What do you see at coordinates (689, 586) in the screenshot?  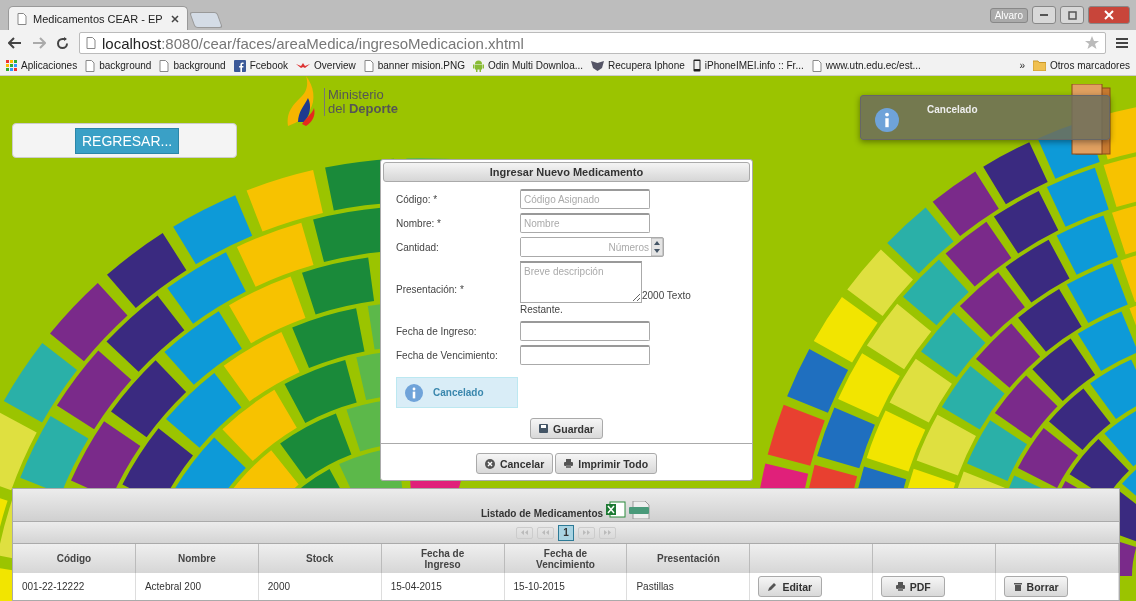 I see `table-cell: Pastillas` at bounding box center [689, 586].